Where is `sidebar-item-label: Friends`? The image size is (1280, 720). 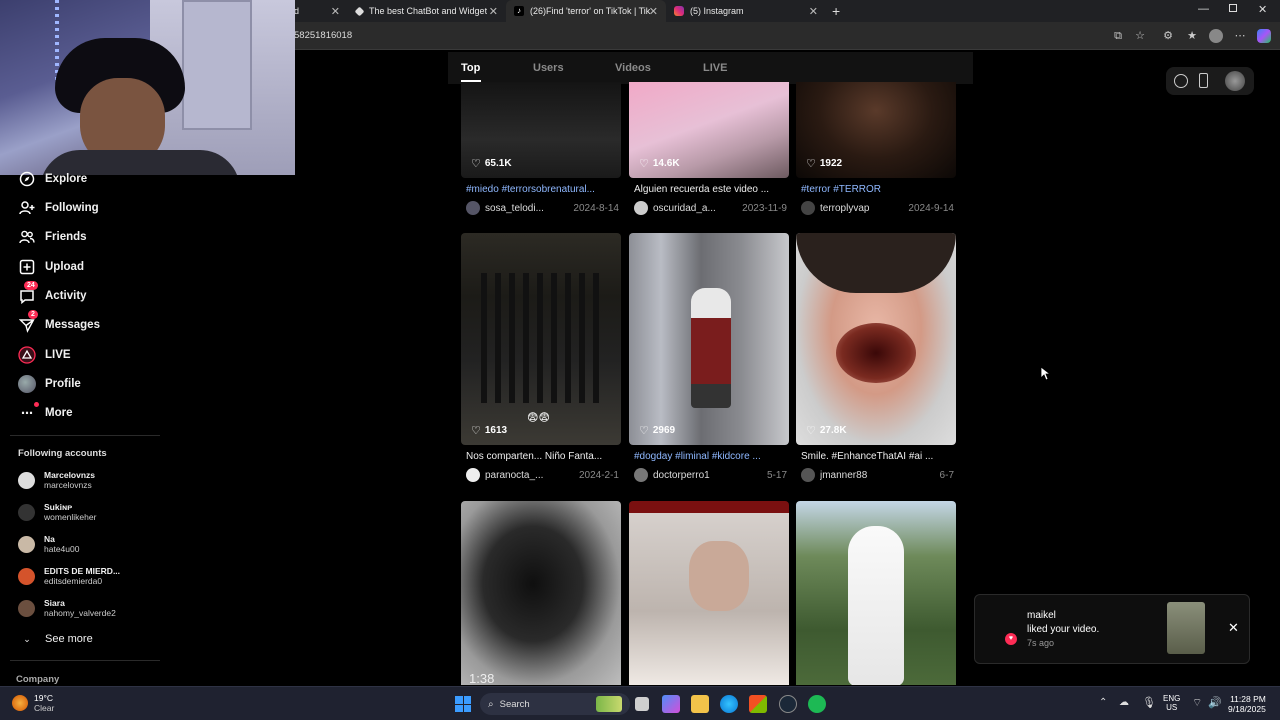 sidebar-item-label: Friends is located at coordinates (66, 237).